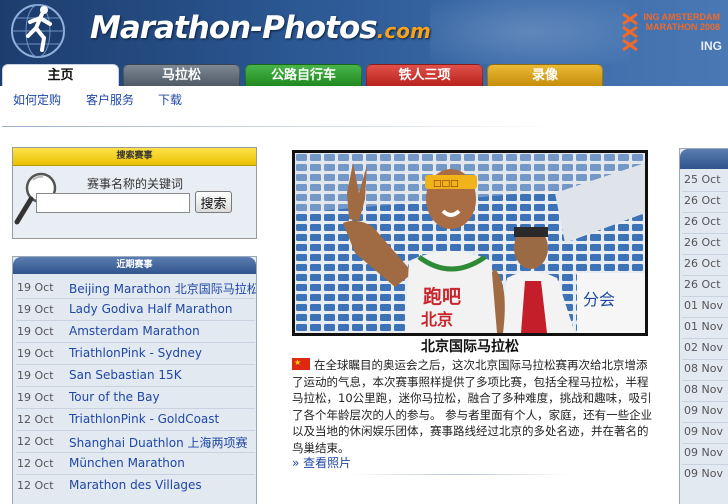  Describe the element at coordinates (135, 184) in the screenshot. I see `search-keyword-label: 赛事名称的关键词` at that location.